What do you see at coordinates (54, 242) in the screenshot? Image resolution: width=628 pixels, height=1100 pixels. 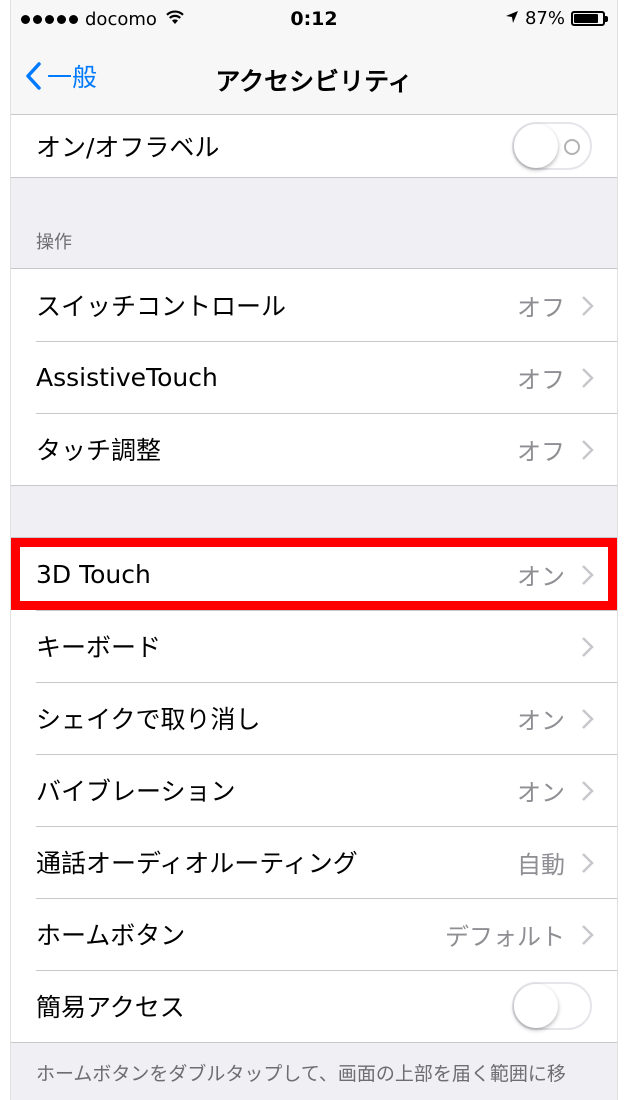 I see `section-header-text: 操作` at bounding box center [54, 242].